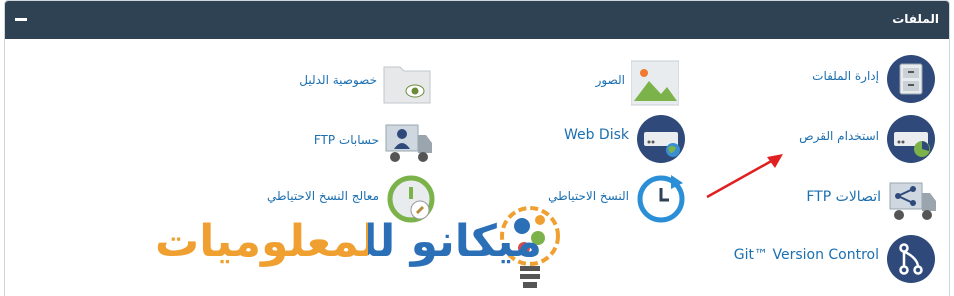 The image size is (954, 296). What do you see at coordinates (843, 197) in the screenshot?
I see `ftp-connections-label: اتصالات FTP` at bounding box center [843, 197].